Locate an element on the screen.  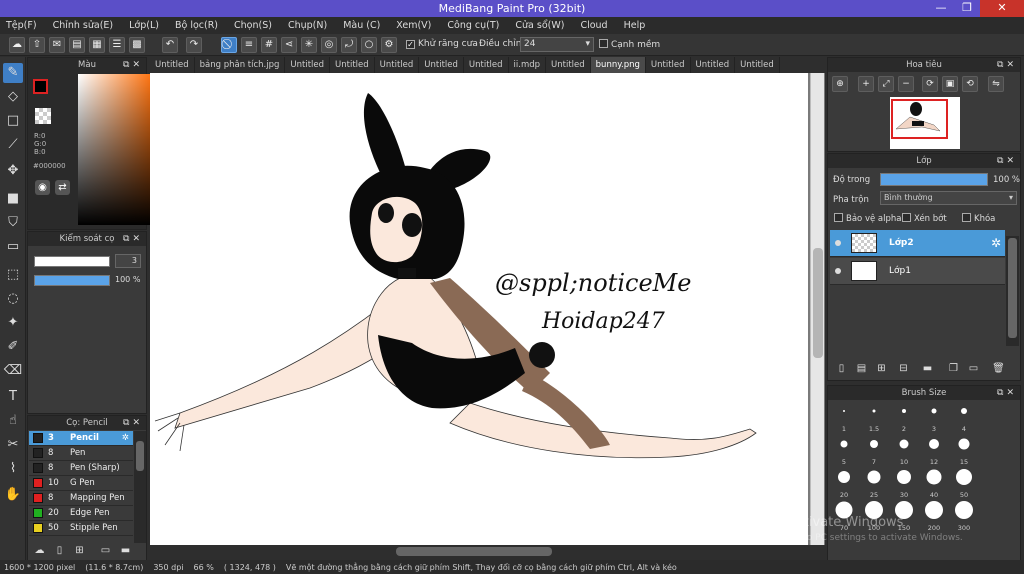
menu-edit: Chỉnh sửa(E) is located at coordinates (83, 25).